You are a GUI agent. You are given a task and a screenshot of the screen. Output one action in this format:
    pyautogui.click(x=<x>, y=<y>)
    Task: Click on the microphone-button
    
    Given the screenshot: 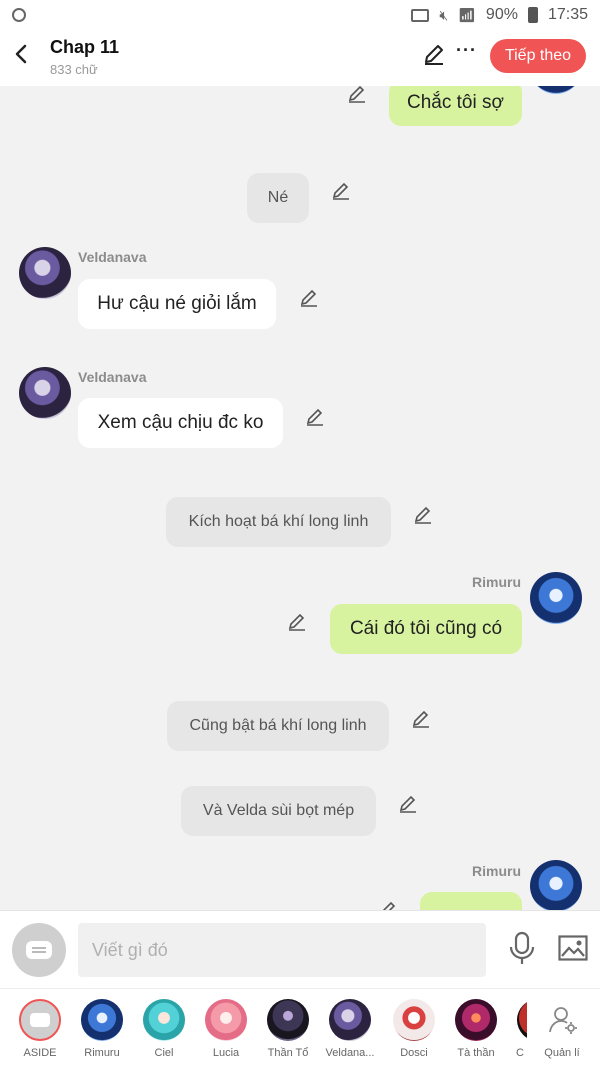 What is the action you would take?
    pyautogui.click(x=522, y=949)
    